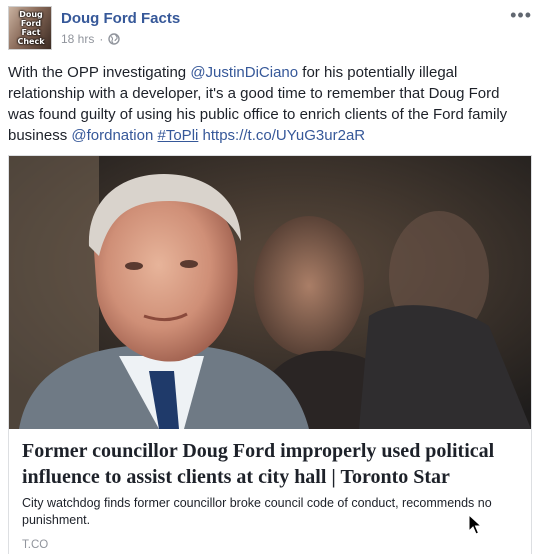  Describe the element at coordinates (31, 41) in the screenshot. I see `avatar-line: Check` at that location.